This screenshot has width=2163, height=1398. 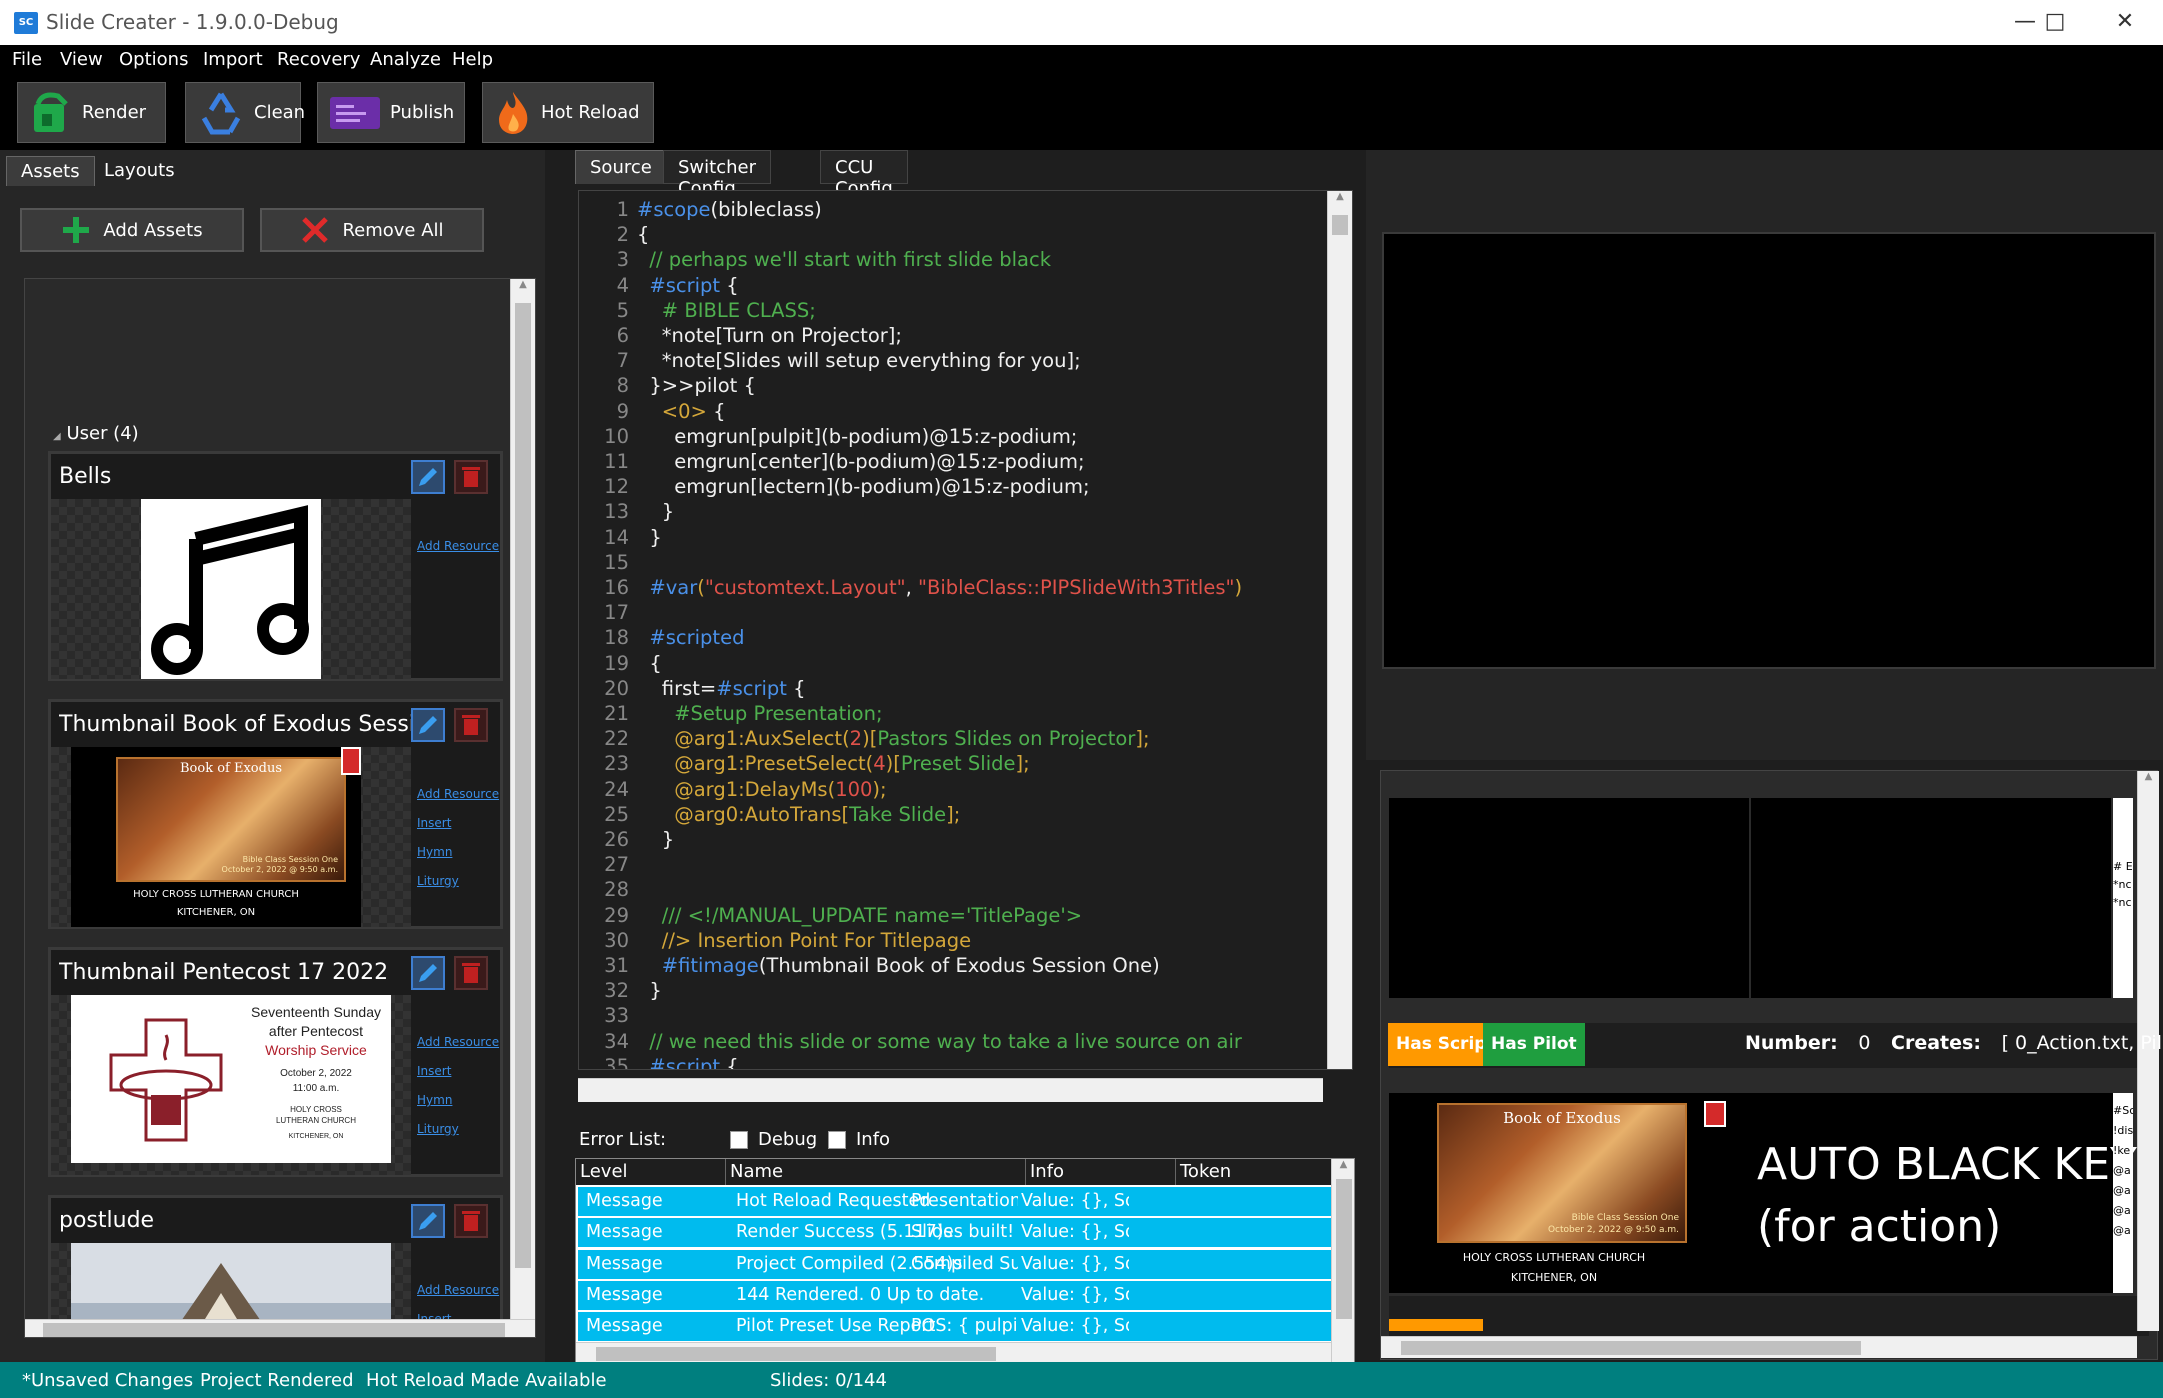 What do you see at coordinates (876, 1172) in the screenshot?
I see `col-name: Name` at bounding box center [876, 1172].